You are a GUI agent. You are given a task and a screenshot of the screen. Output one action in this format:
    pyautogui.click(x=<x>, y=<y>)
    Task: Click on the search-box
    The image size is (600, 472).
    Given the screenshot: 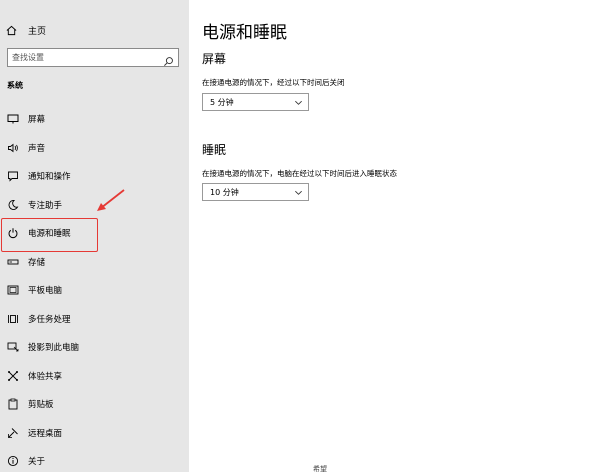 What is the action you would take?
    pyautogui.click(x=93, y=57)
    